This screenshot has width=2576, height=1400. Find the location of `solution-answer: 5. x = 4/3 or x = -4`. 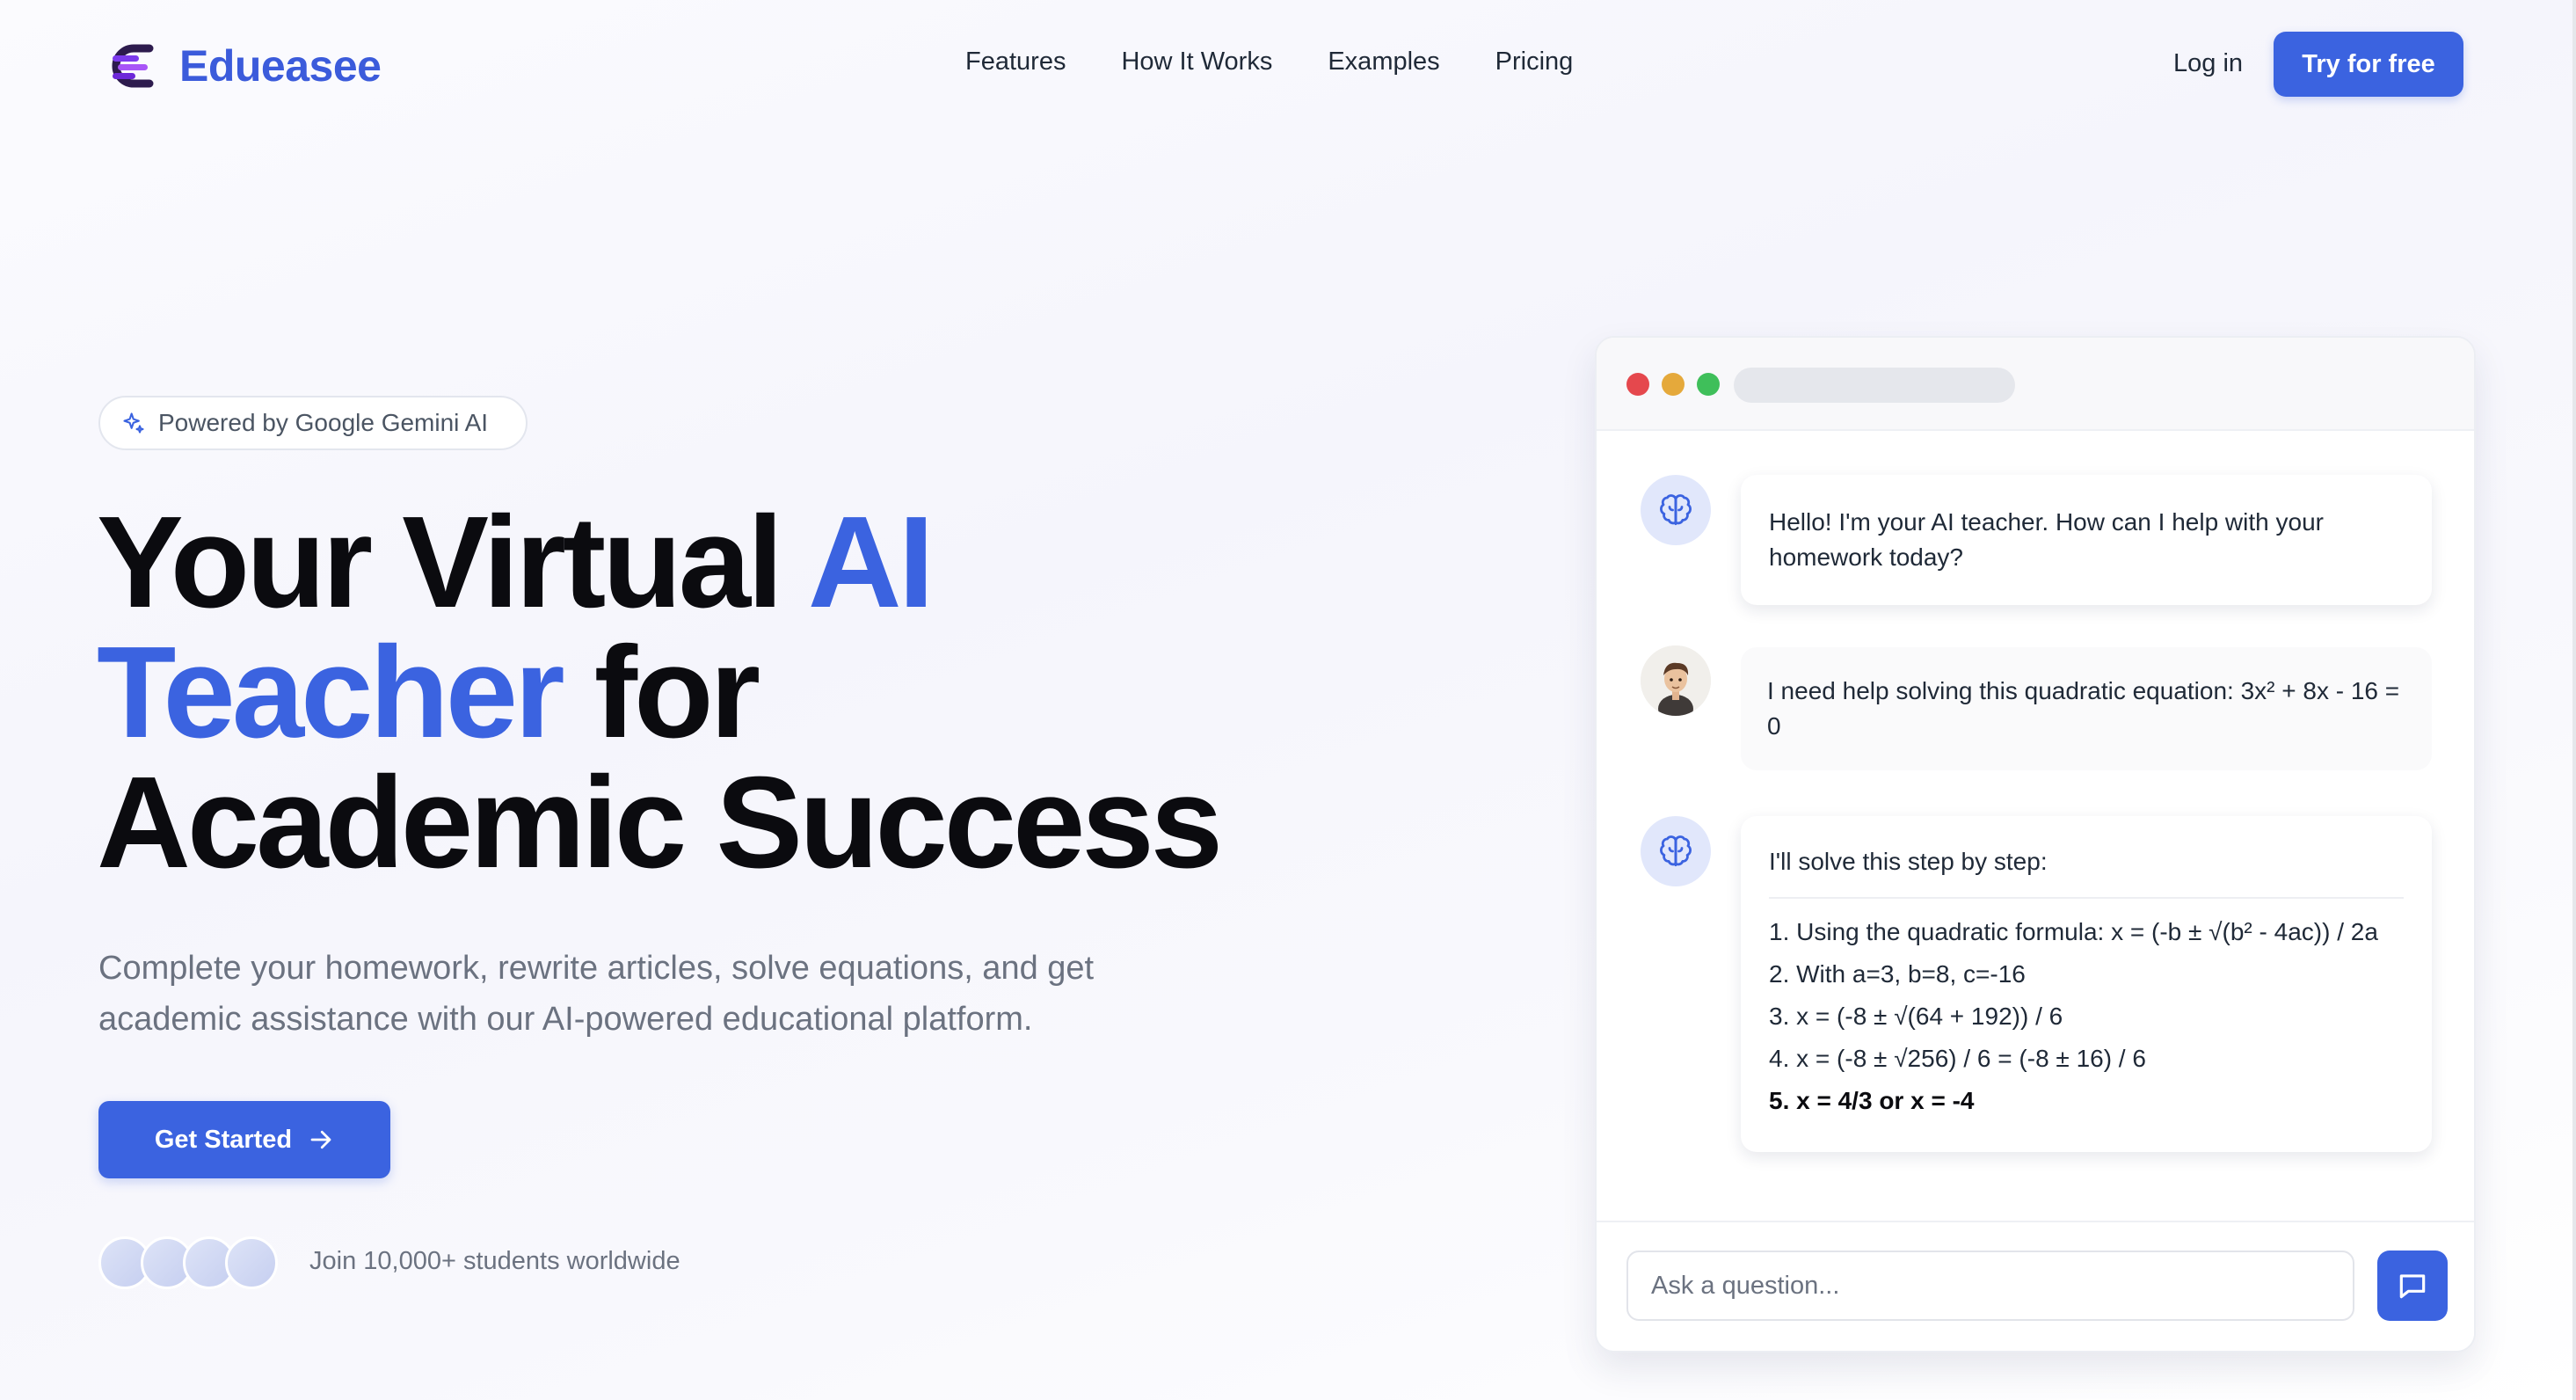

solution-answer: 5. x = 4/3 or x = -4 is located at coordinates (1872, 1100).